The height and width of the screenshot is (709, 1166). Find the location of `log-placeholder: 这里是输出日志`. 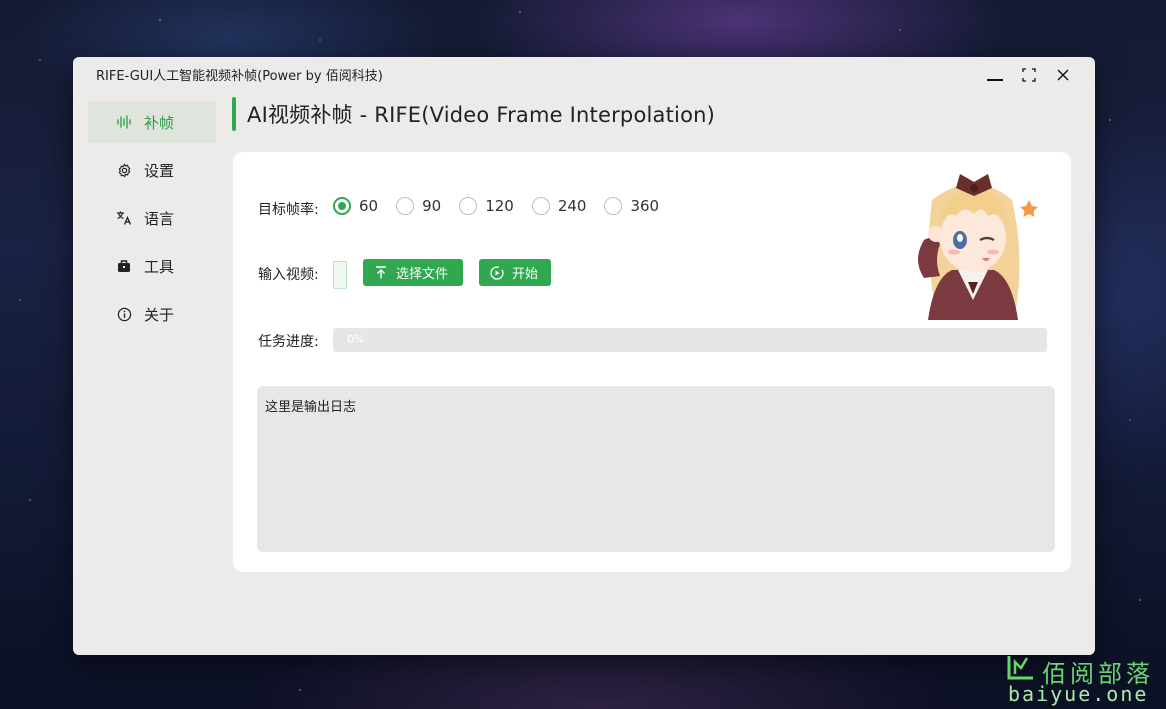

log-placeholder: 这里是输出日志 is located at coordinates (311, 407).